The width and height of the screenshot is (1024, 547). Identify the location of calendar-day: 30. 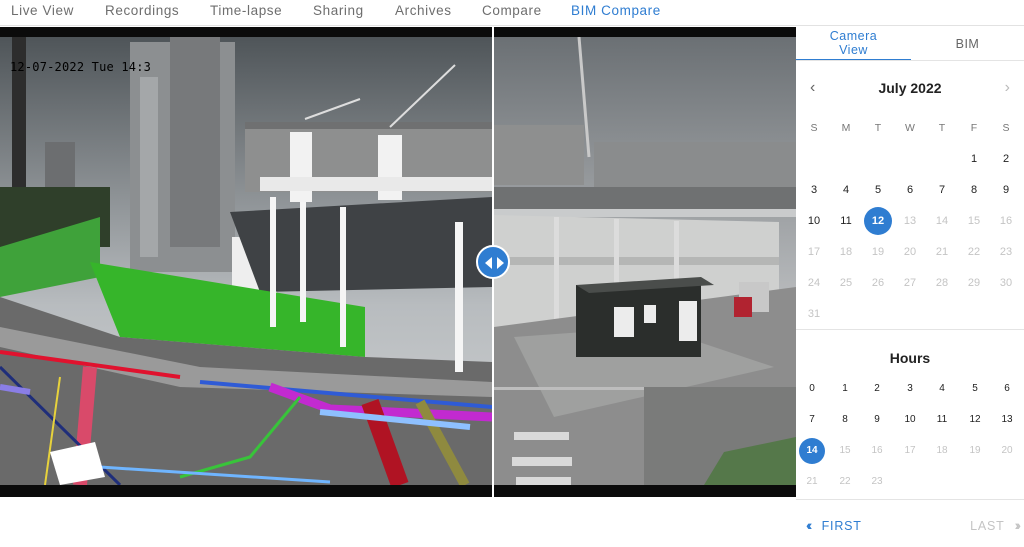
(1006, 283).